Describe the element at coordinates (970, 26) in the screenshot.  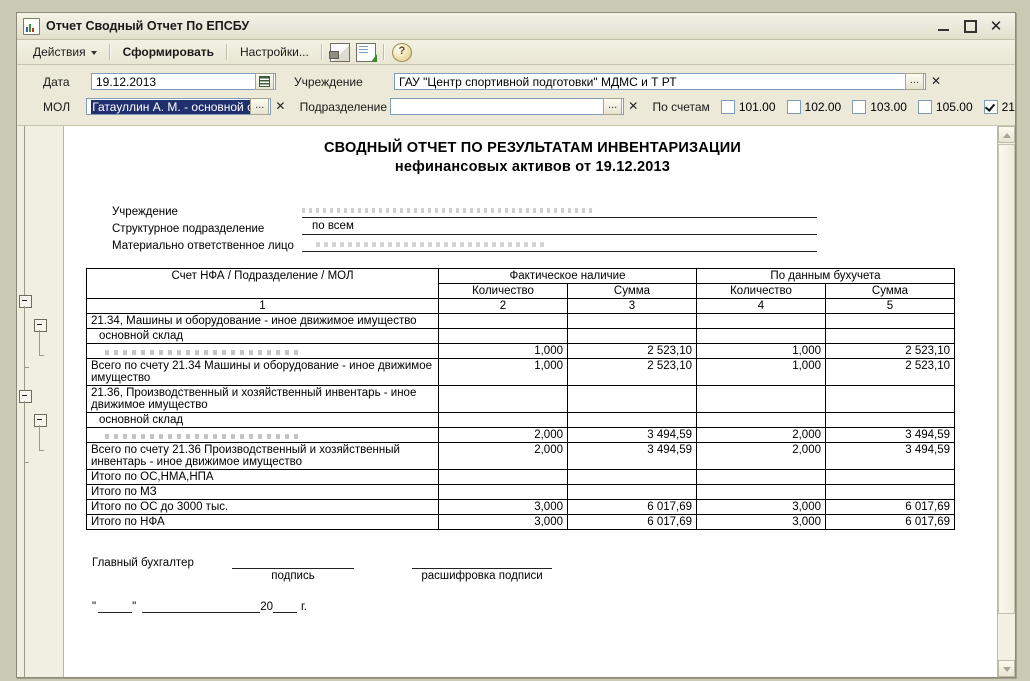
I see `maximize-button` at that location.